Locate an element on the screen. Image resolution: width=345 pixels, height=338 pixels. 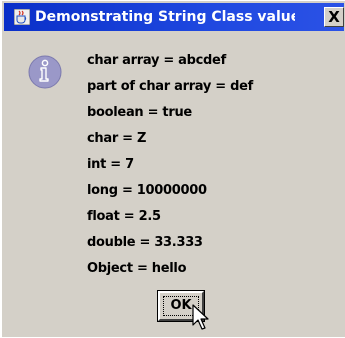
message-line-char-array: char array = abcdef is located at coordinates (156, 60).